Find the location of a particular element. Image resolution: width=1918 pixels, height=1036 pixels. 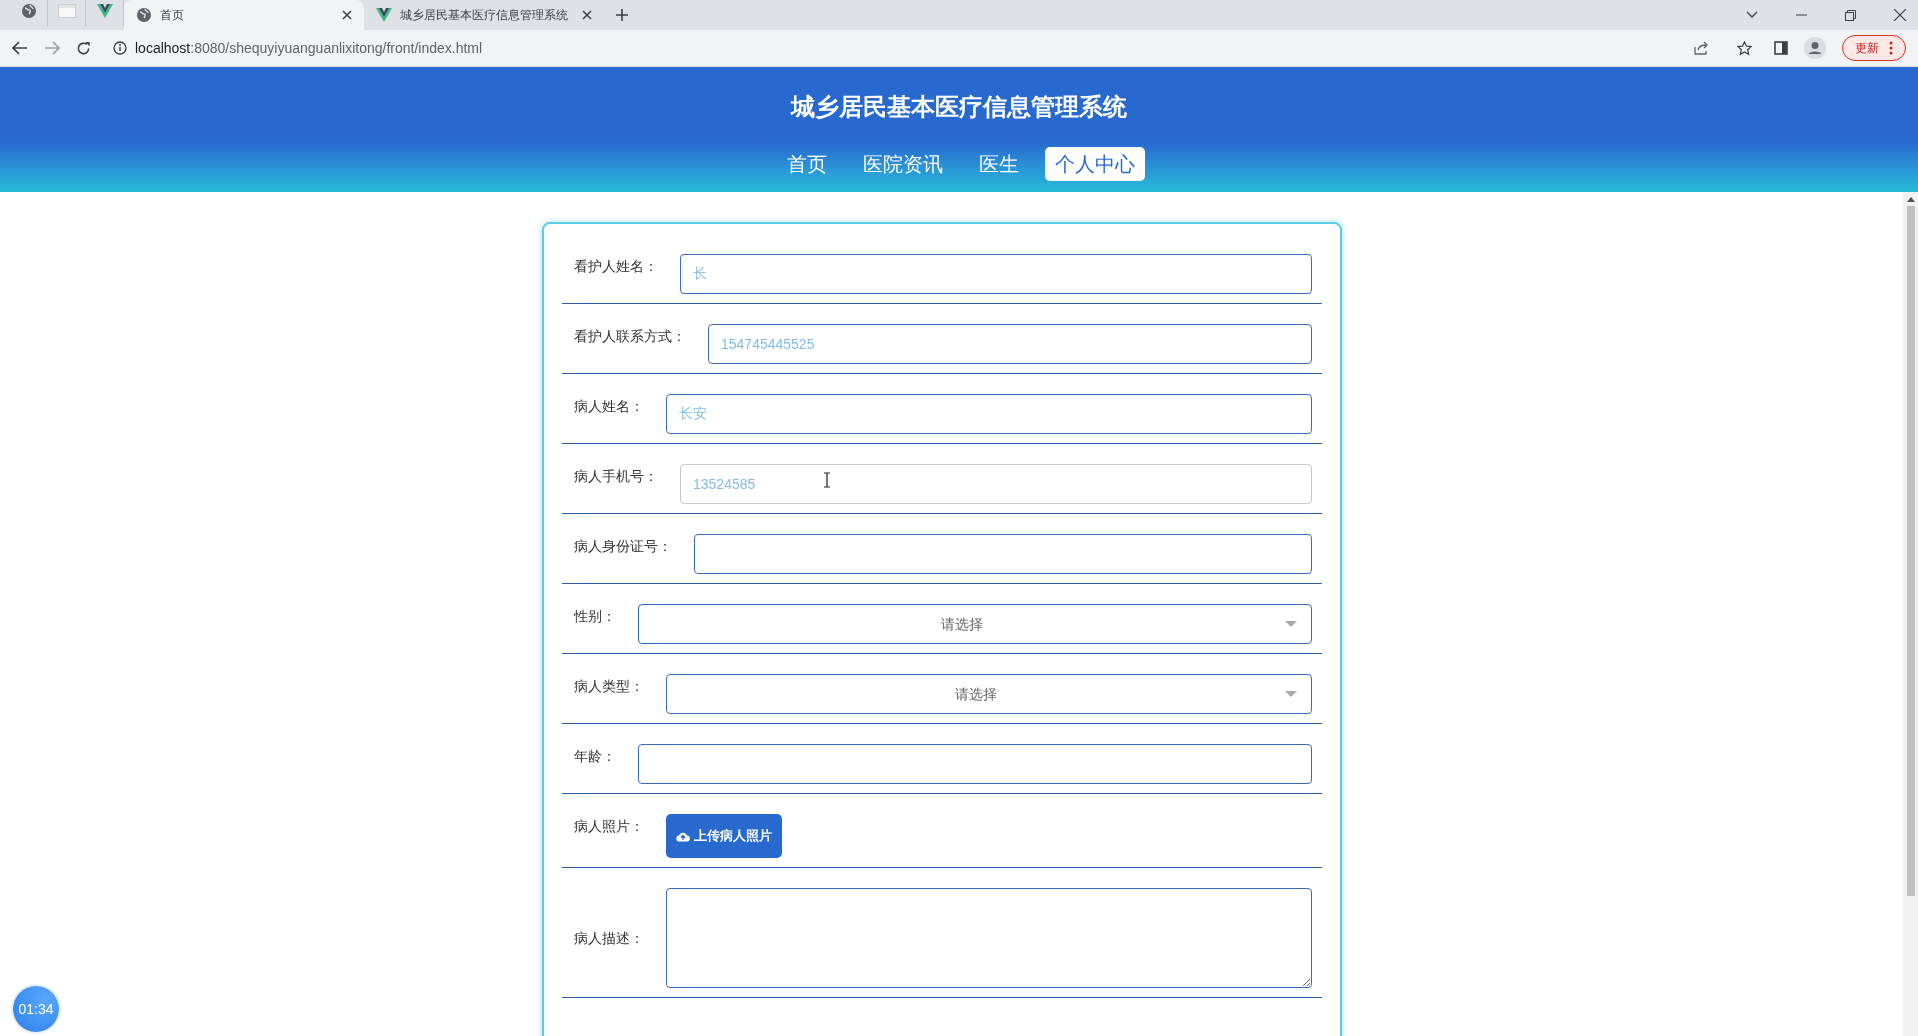

tab-title: 城乡居民基本医疗信息管理系统 is located at coordinates (484, 15).